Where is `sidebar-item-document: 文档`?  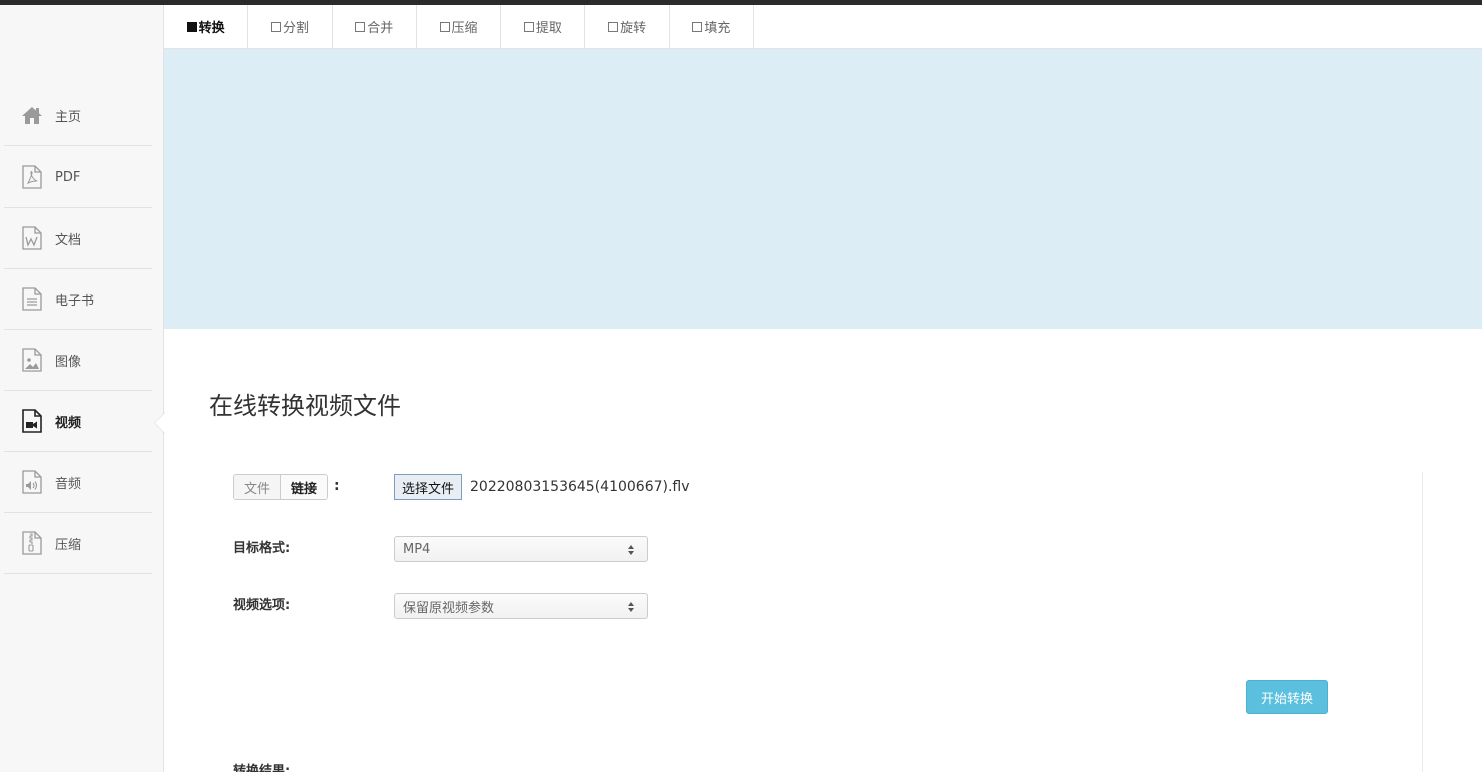
sidebar-item-document: 文档 is located at coordinates (78, 238).